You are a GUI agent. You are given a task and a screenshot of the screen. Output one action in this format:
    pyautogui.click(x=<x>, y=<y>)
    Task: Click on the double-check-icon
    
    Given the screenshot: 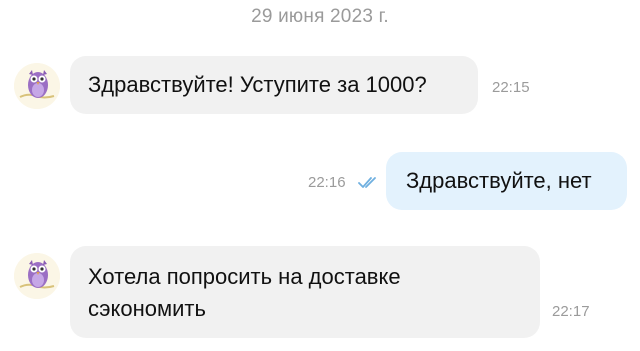 What is the action you would take?
    pyautogui.click(x=367, y=182)
    